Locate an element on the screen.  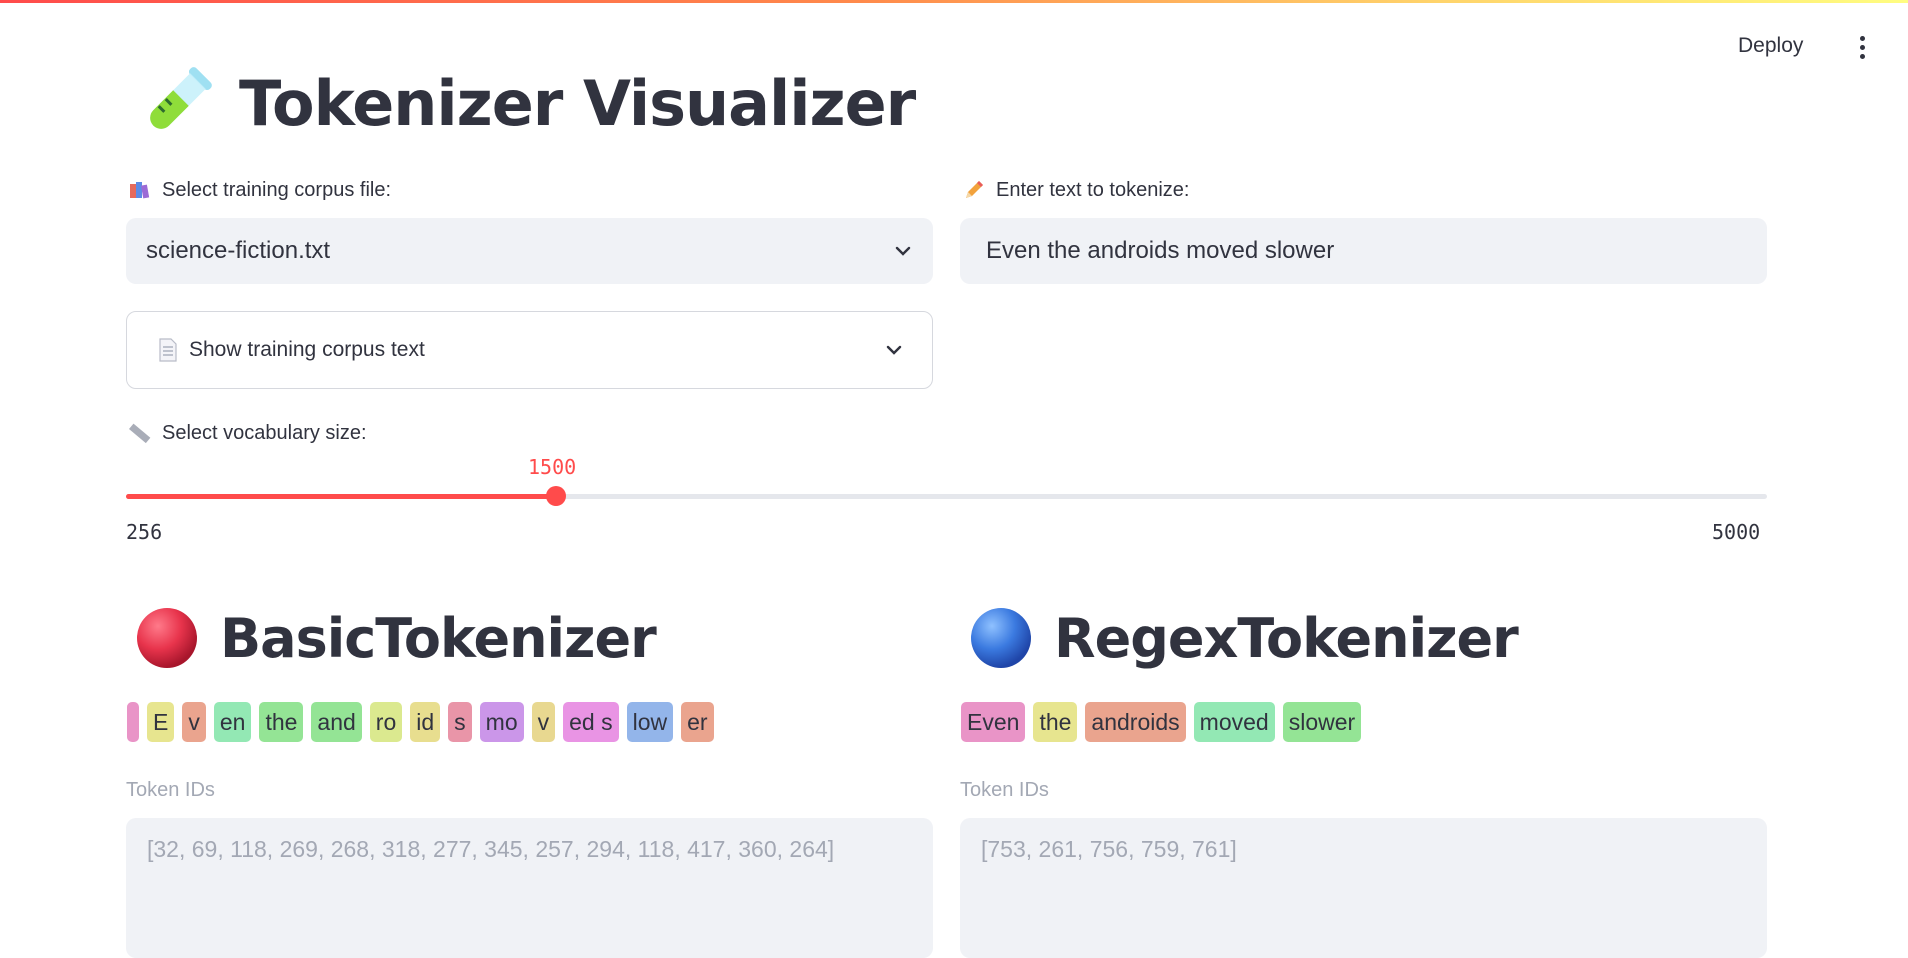
test-tube-icon is located at coordinates (181, 98).